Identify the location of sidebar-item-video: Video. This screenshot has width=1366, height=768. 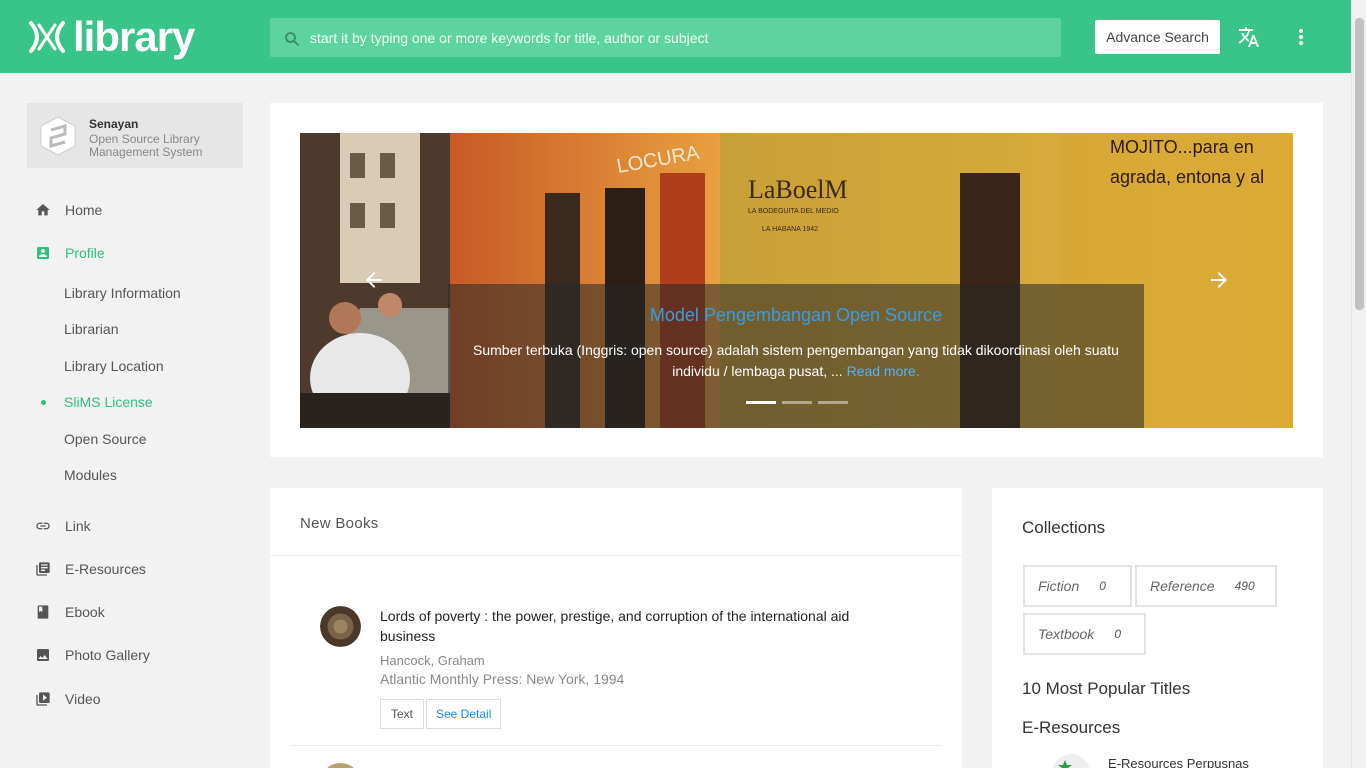
(68, 699).